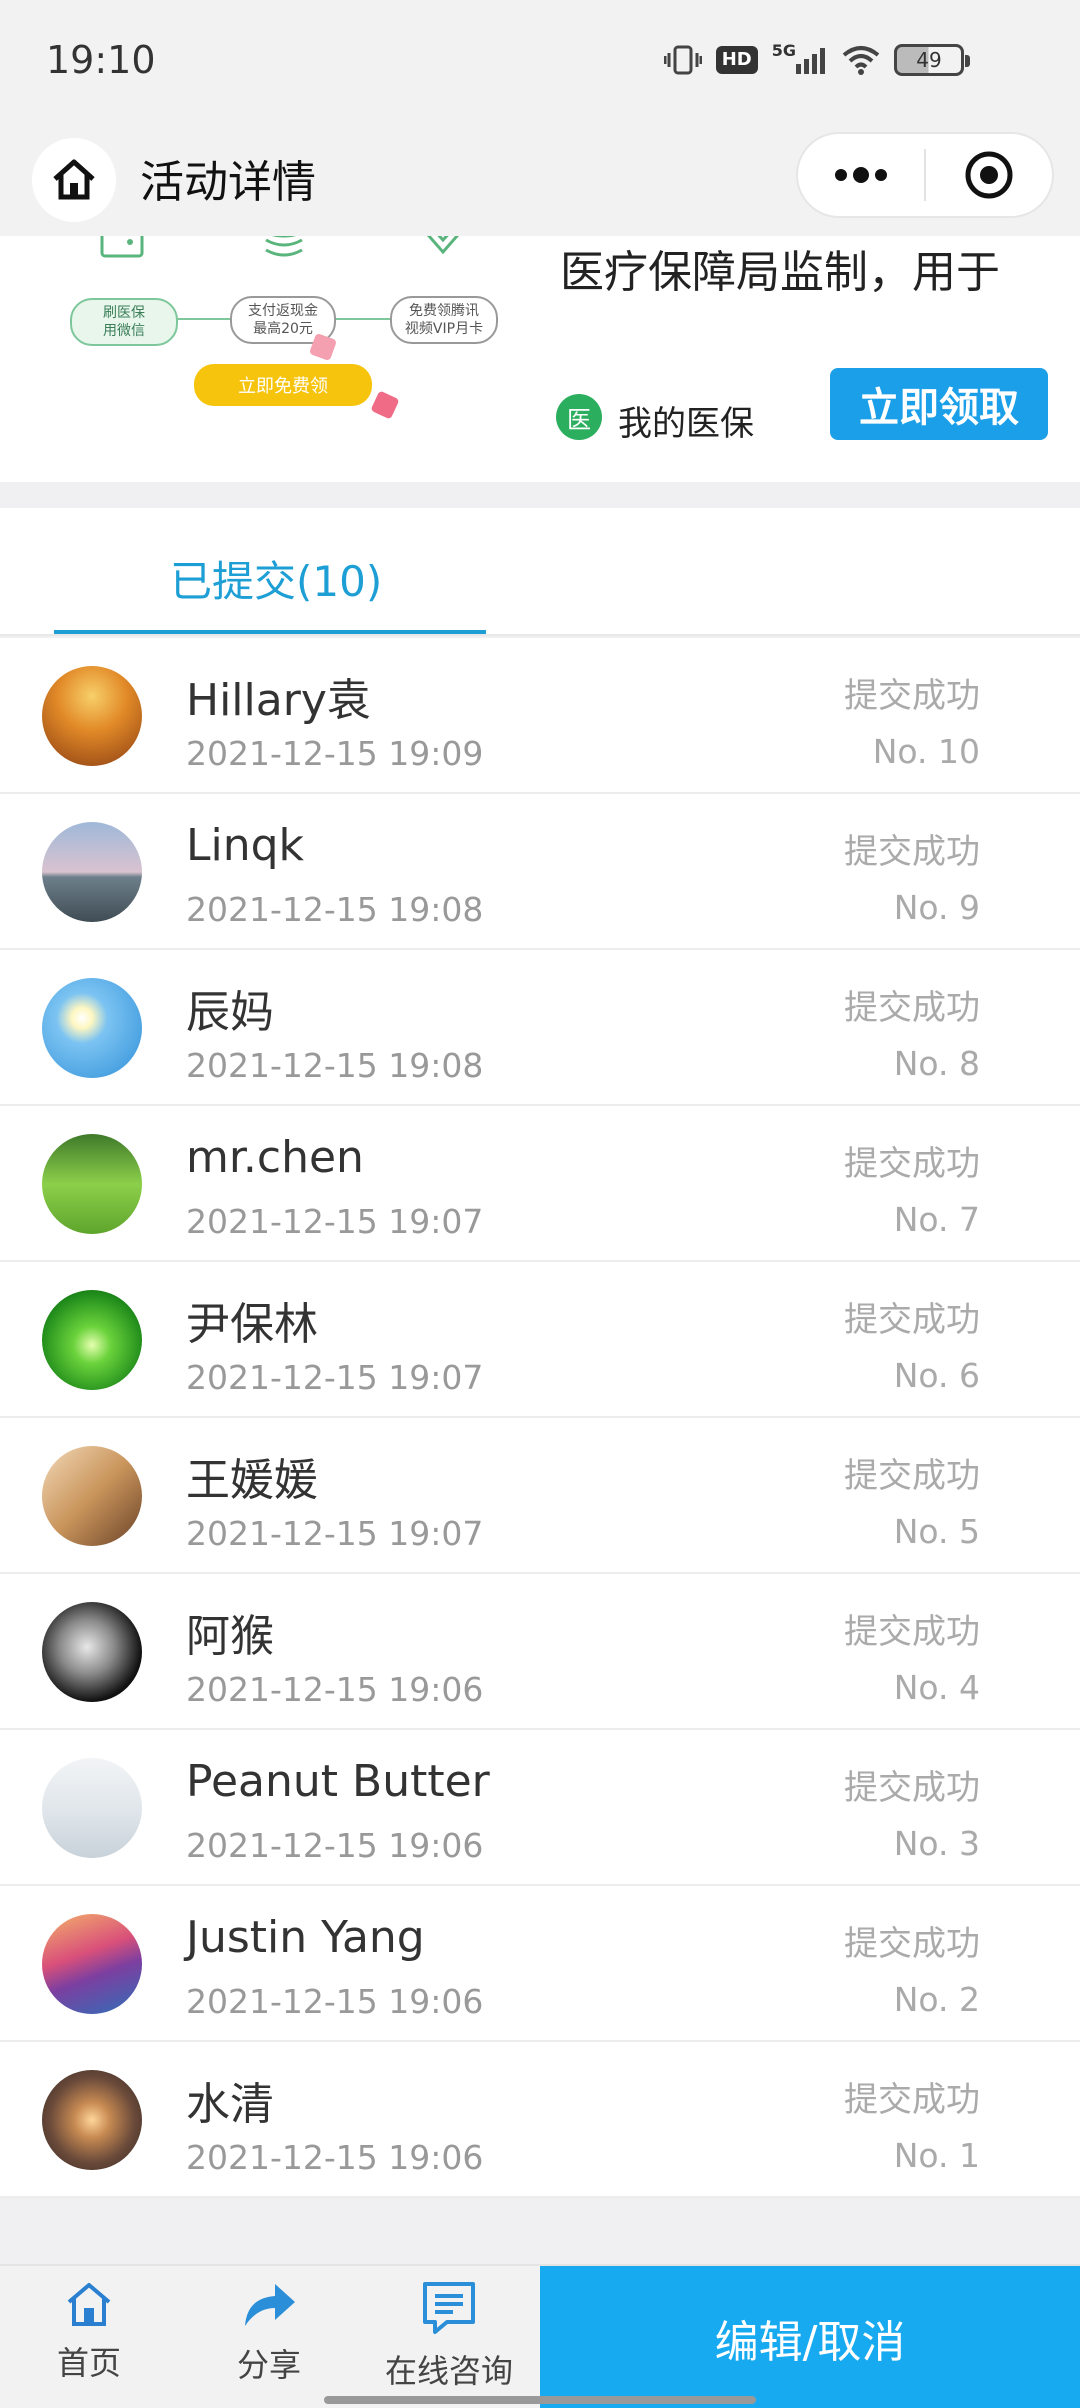 Image resolution: width=1080 pixels, height=2408 pixels. Describe the element at coordinates (278, 700) in the screenshot. I see `user-name: Hillary袁` at that location.